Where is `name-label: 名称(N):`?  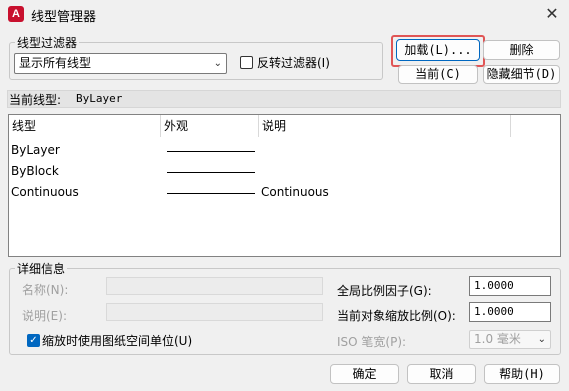 name-label: 名称(N): is located at coordinates (45, 290).